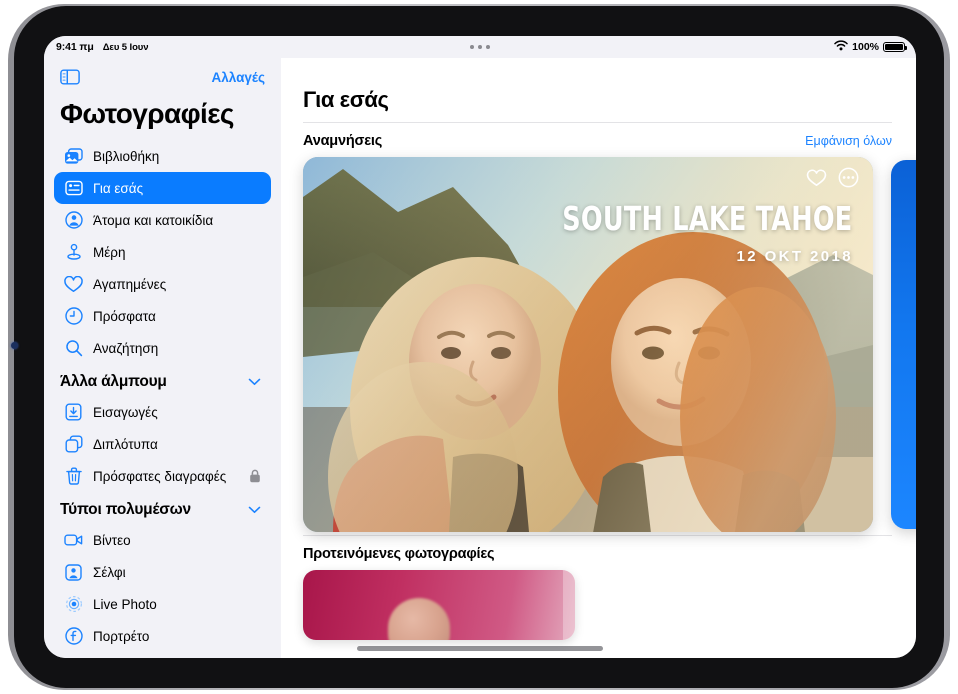  I want to click on sidebar-item-label: Για εσάς, so click(118, 188).